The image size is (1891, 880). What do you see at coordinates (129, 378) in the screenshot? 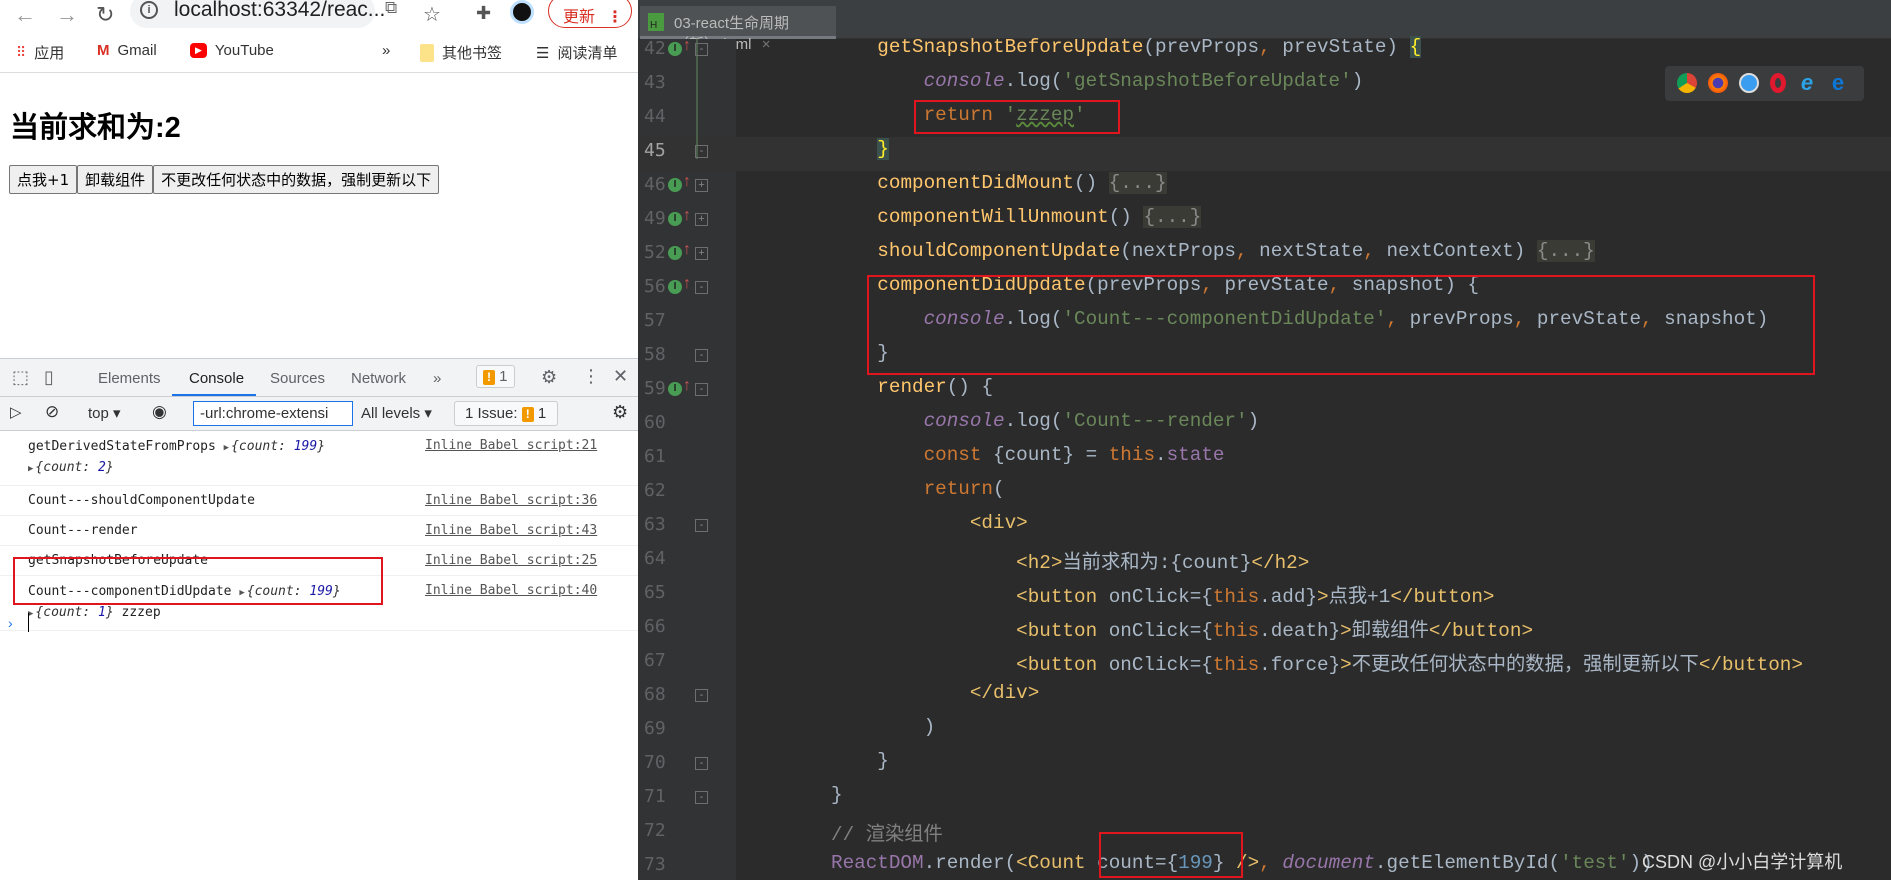
I see `tab-elements: Elements` at bounding box center [129, 378].